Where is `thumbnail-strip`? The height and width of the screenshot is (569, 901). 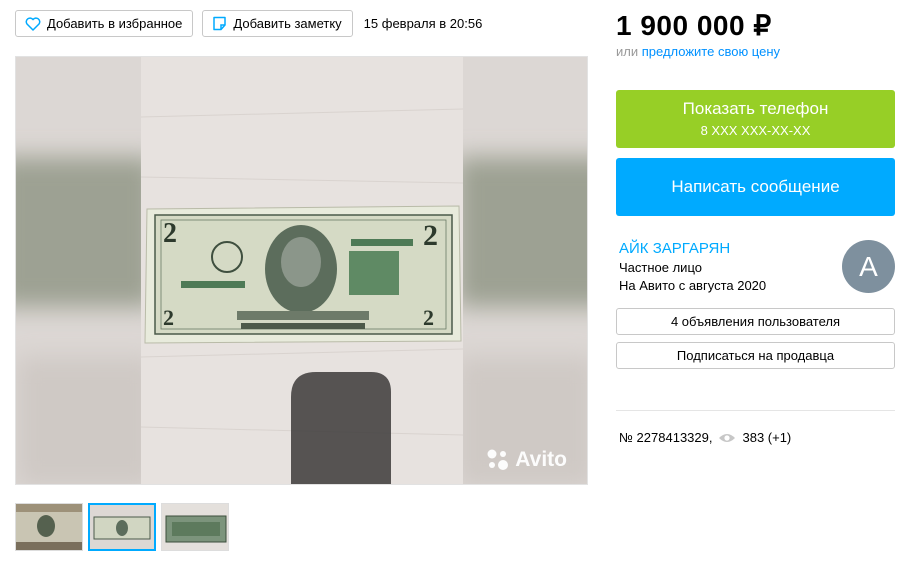
thumbnail-strip is located at coordinates (122, 527).